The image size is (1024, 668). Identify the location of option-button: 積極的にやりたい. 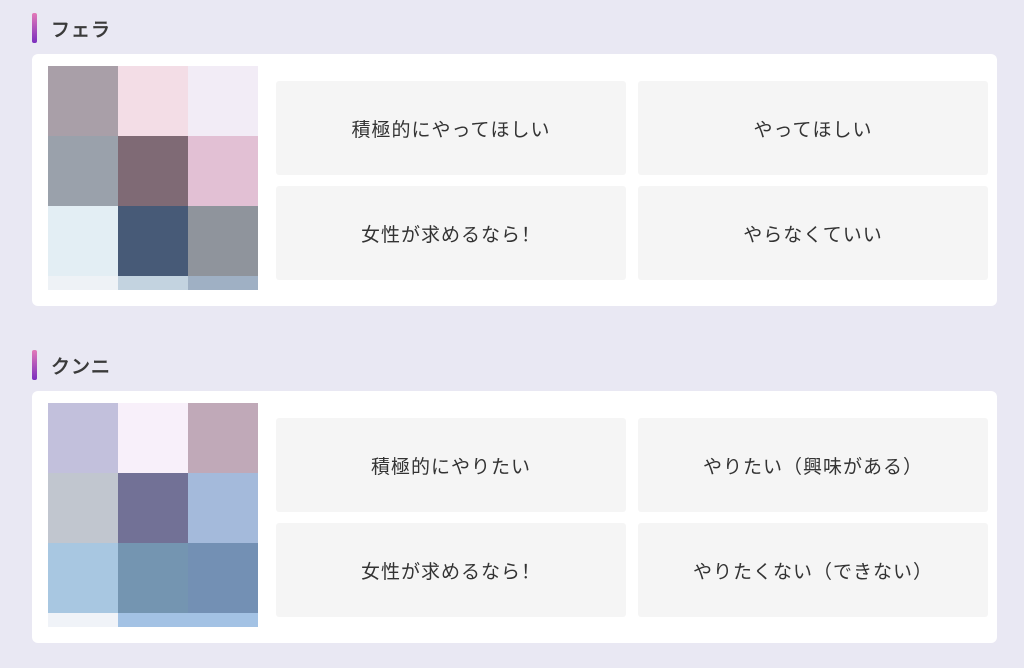
(451, 465).